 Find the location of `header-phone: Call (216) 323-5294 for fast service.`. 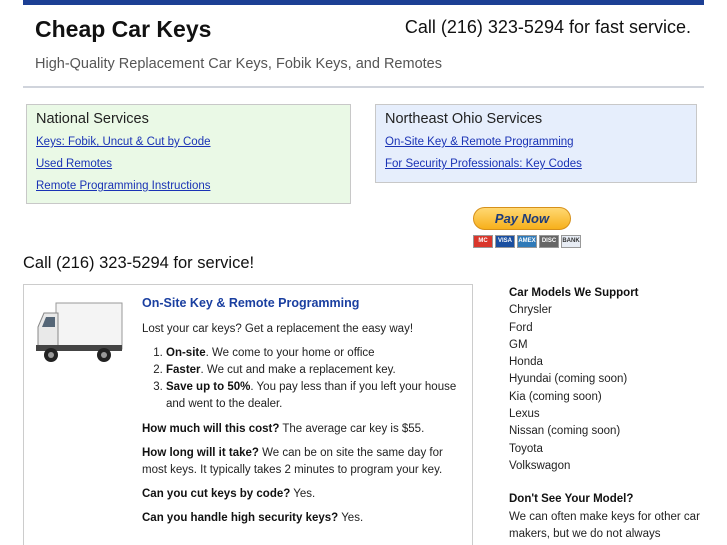

header-phone: Call (216) 323-5294 for fast service. is located at coordinates (547, 27).